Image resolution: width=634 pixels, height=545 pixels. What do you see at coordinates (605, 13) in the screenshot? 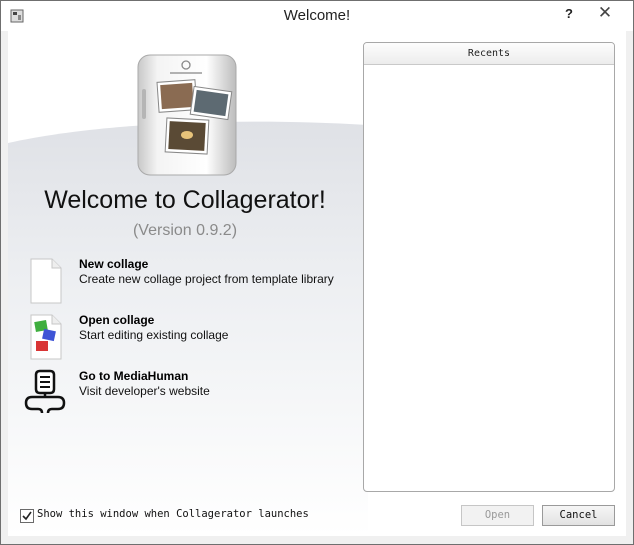
I see `close-button: ✕` at bounding box center [605, 13].